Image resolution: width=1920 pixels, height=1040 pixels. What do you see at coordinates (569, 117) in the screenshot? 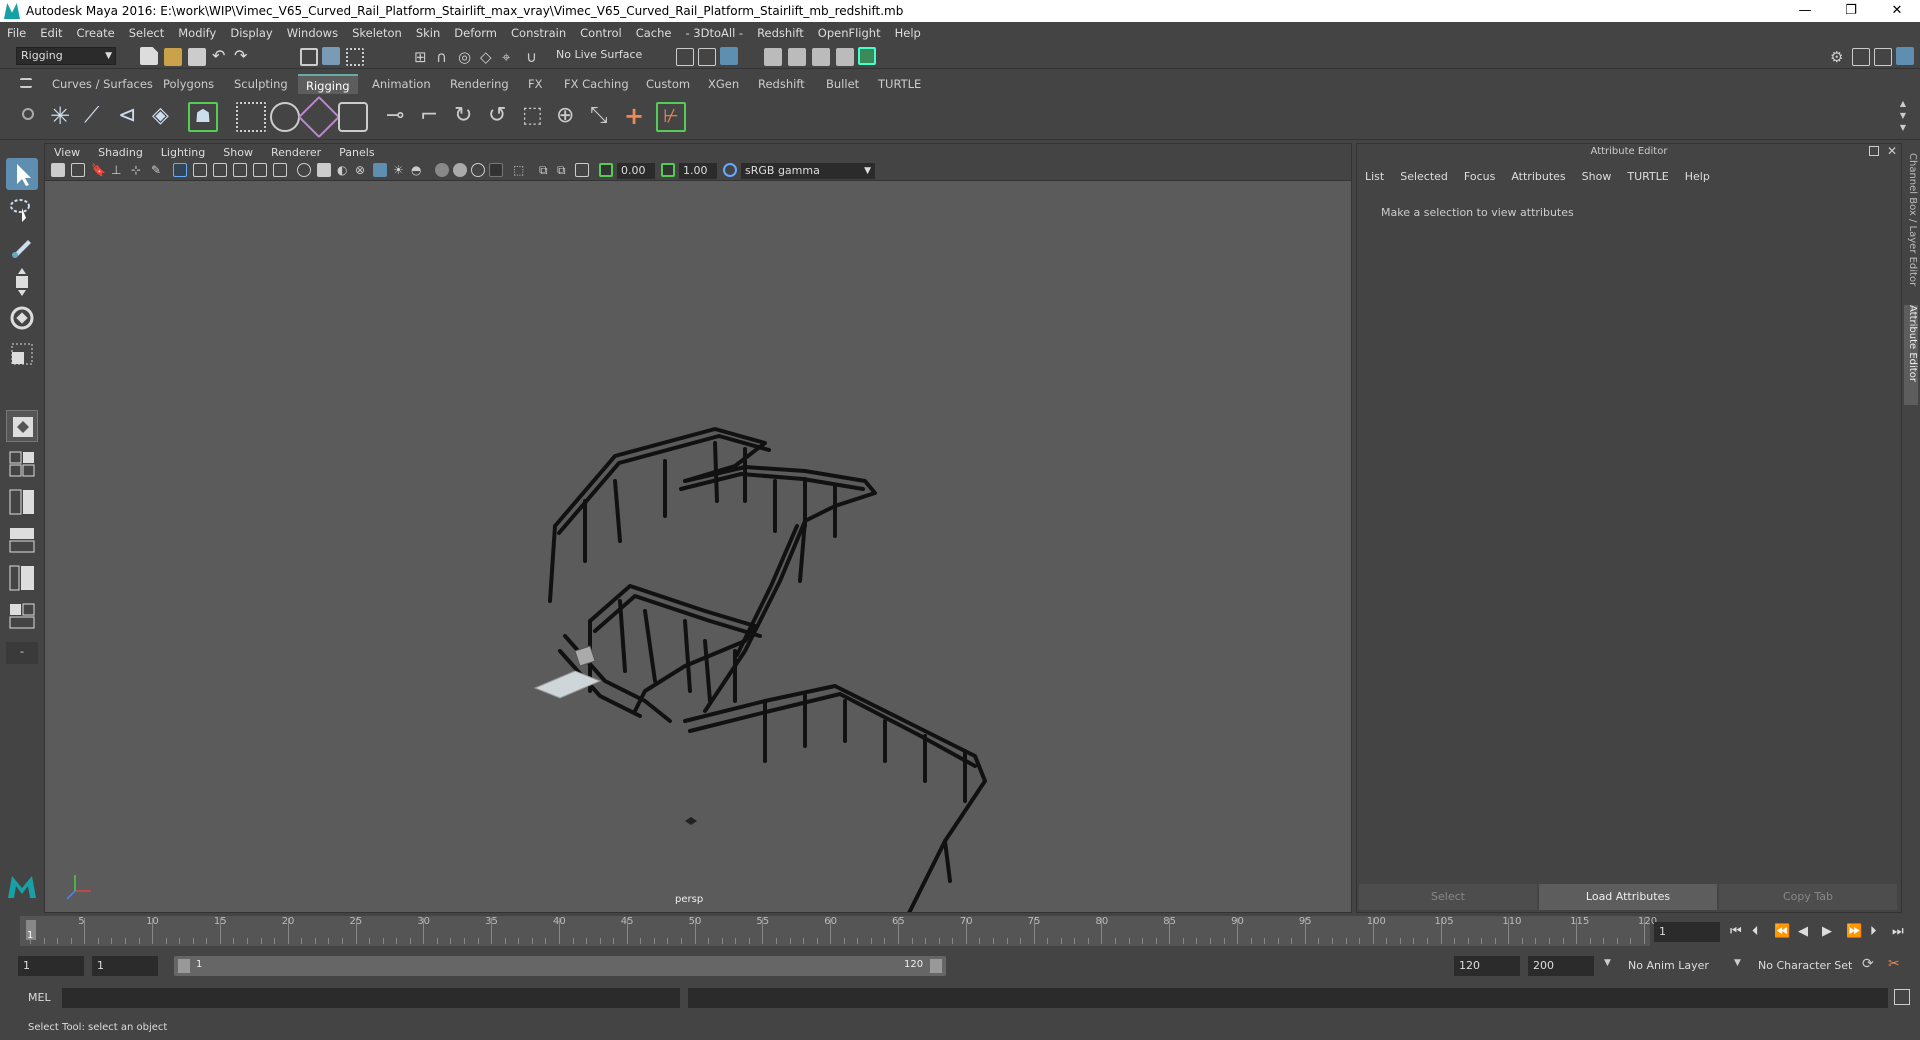
I see `pole-vector-icon: ⊕` at bounding box center [569, 117].